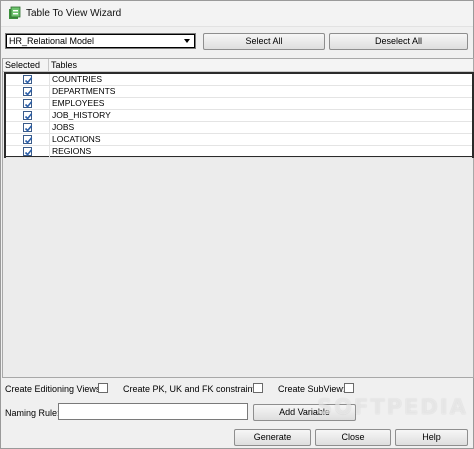  Describe the element at coordinates (77, 79) in the screenshot. I see `row-table-name: COUNTRIES` at that location.